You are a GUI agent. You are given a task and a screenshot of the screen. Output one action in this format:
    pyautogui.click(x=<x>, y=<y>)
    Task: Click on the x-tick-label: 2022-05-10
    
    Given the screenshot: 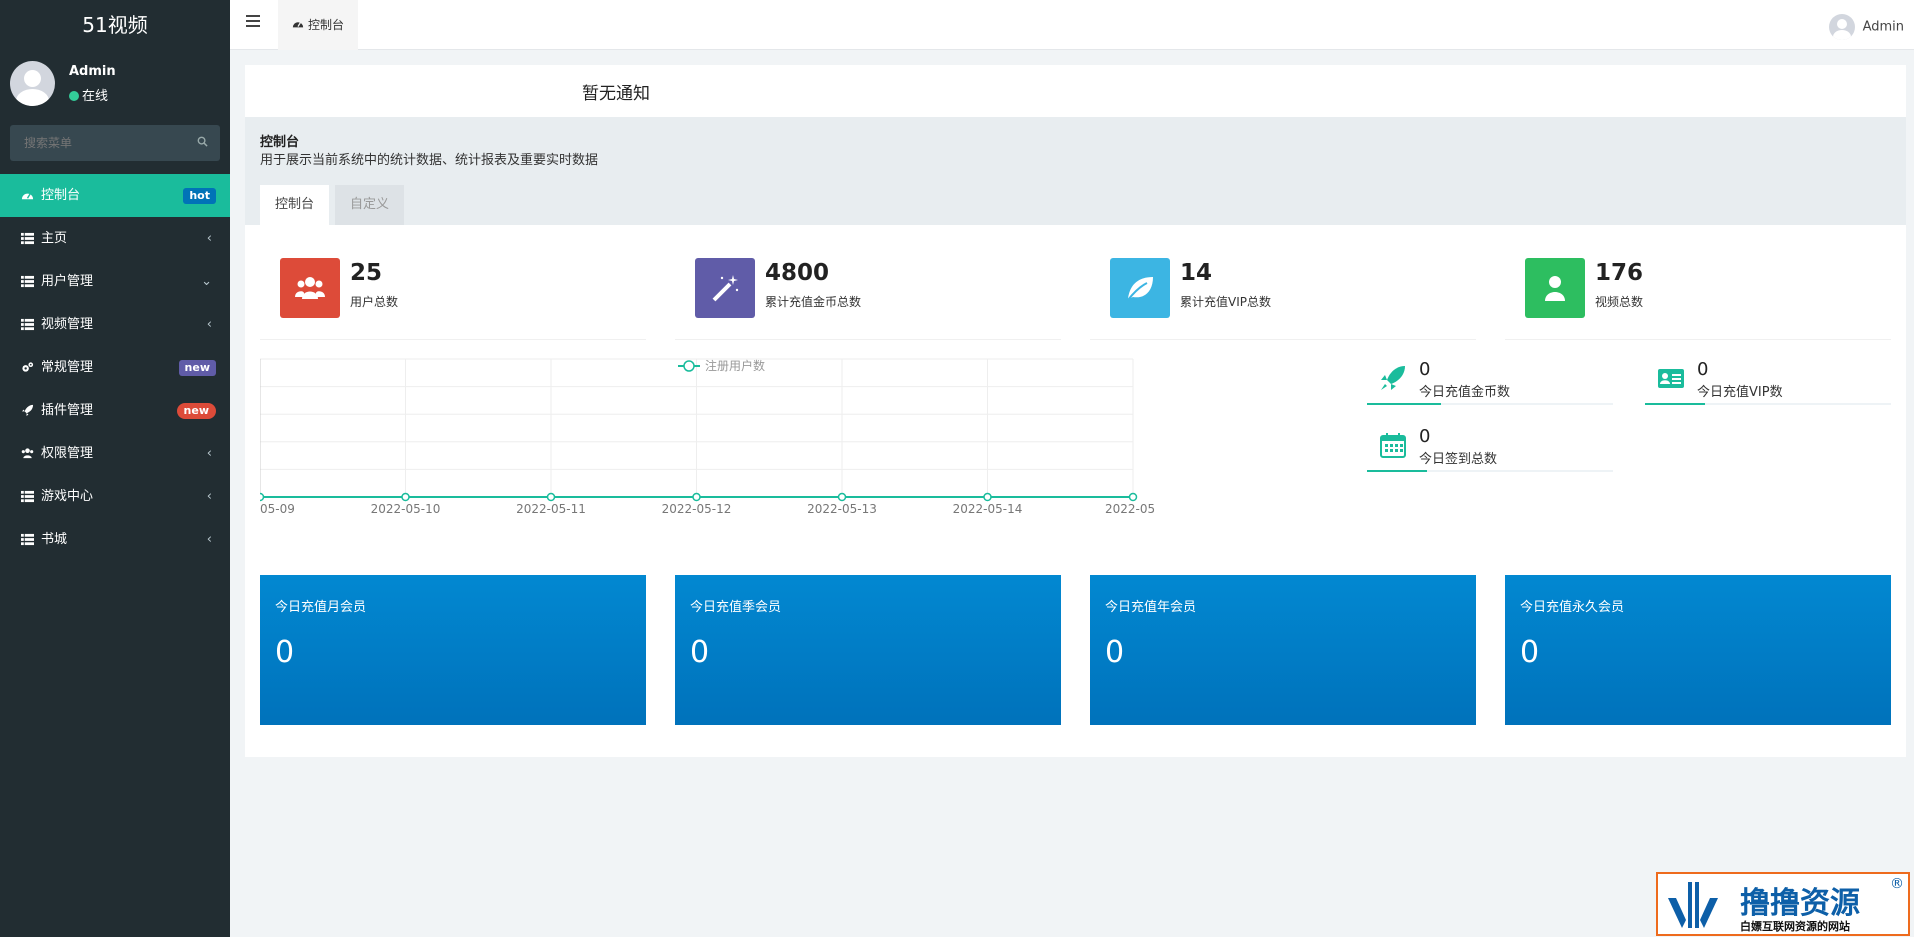 What is the action you would take?
    pyautogui.click(x=406, y=509)
    